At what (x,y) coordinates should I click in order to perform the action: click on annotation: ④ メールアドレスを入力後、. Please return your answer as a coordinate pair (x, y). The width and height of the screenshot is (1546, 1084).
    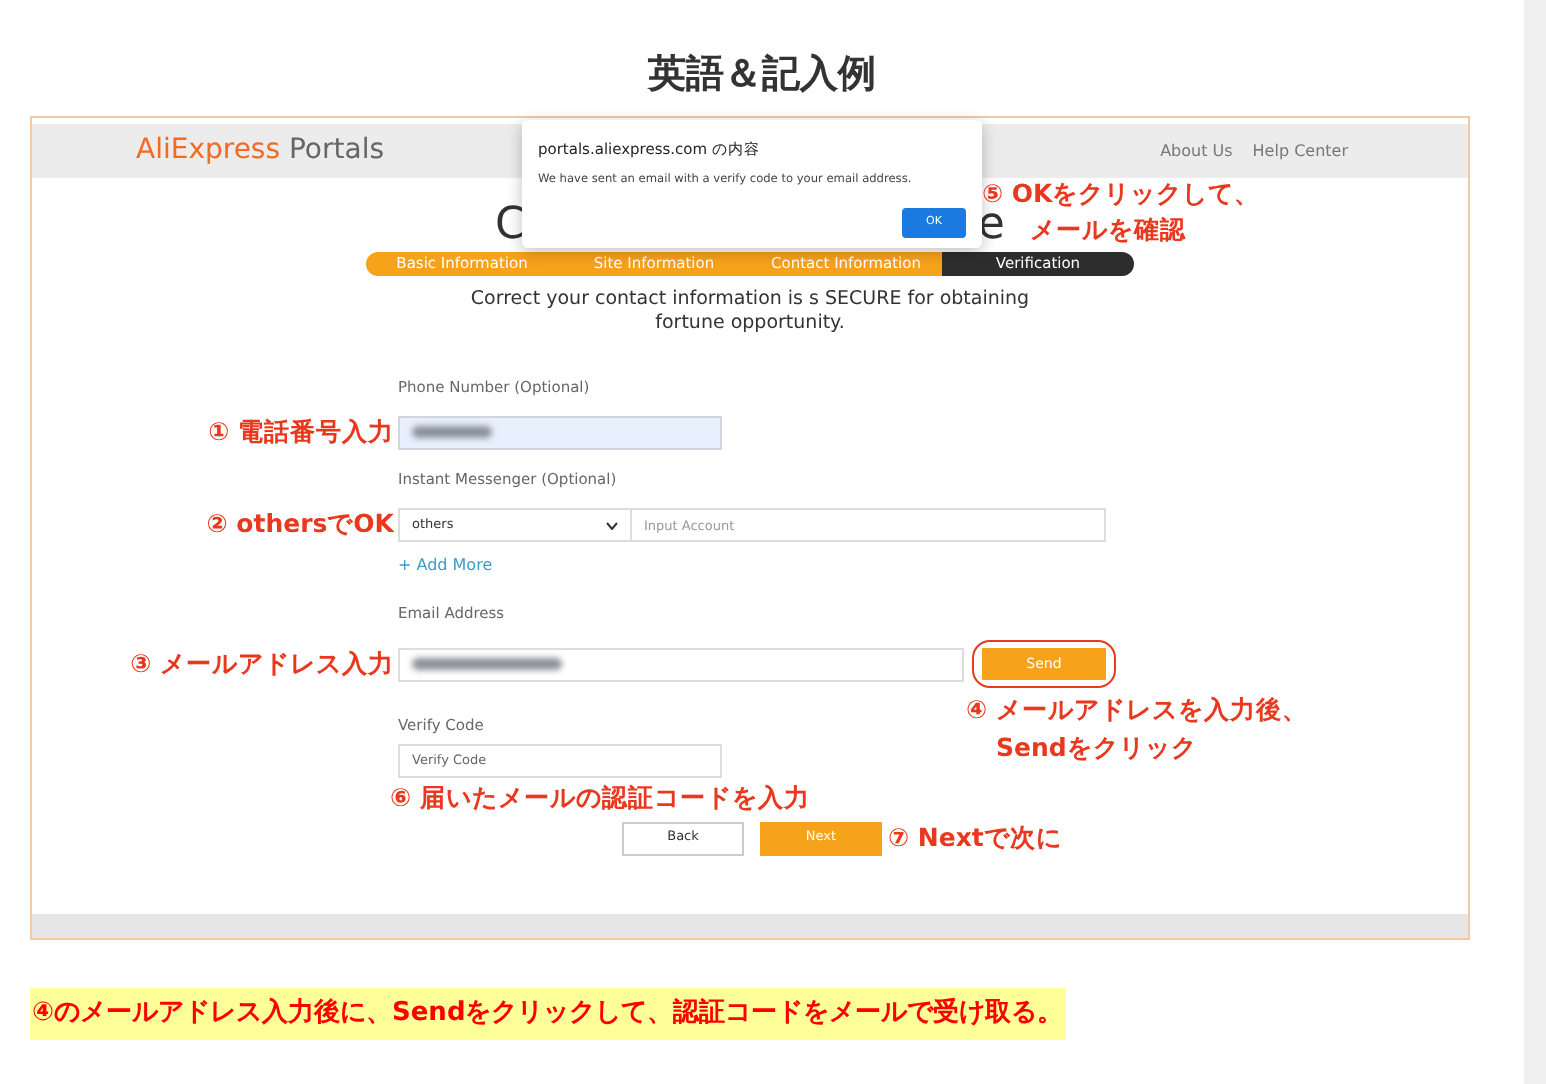
    Looking at the image, I should click on (1137, 710).